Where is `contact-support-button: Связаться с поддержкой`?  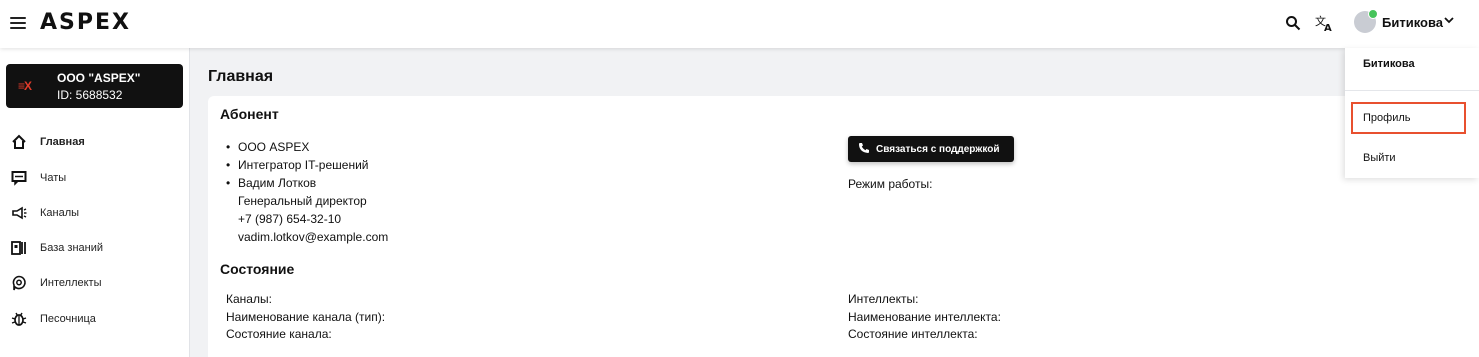
contact-support-button: Связаться с поддержкой is located at coordinates (931, 149).